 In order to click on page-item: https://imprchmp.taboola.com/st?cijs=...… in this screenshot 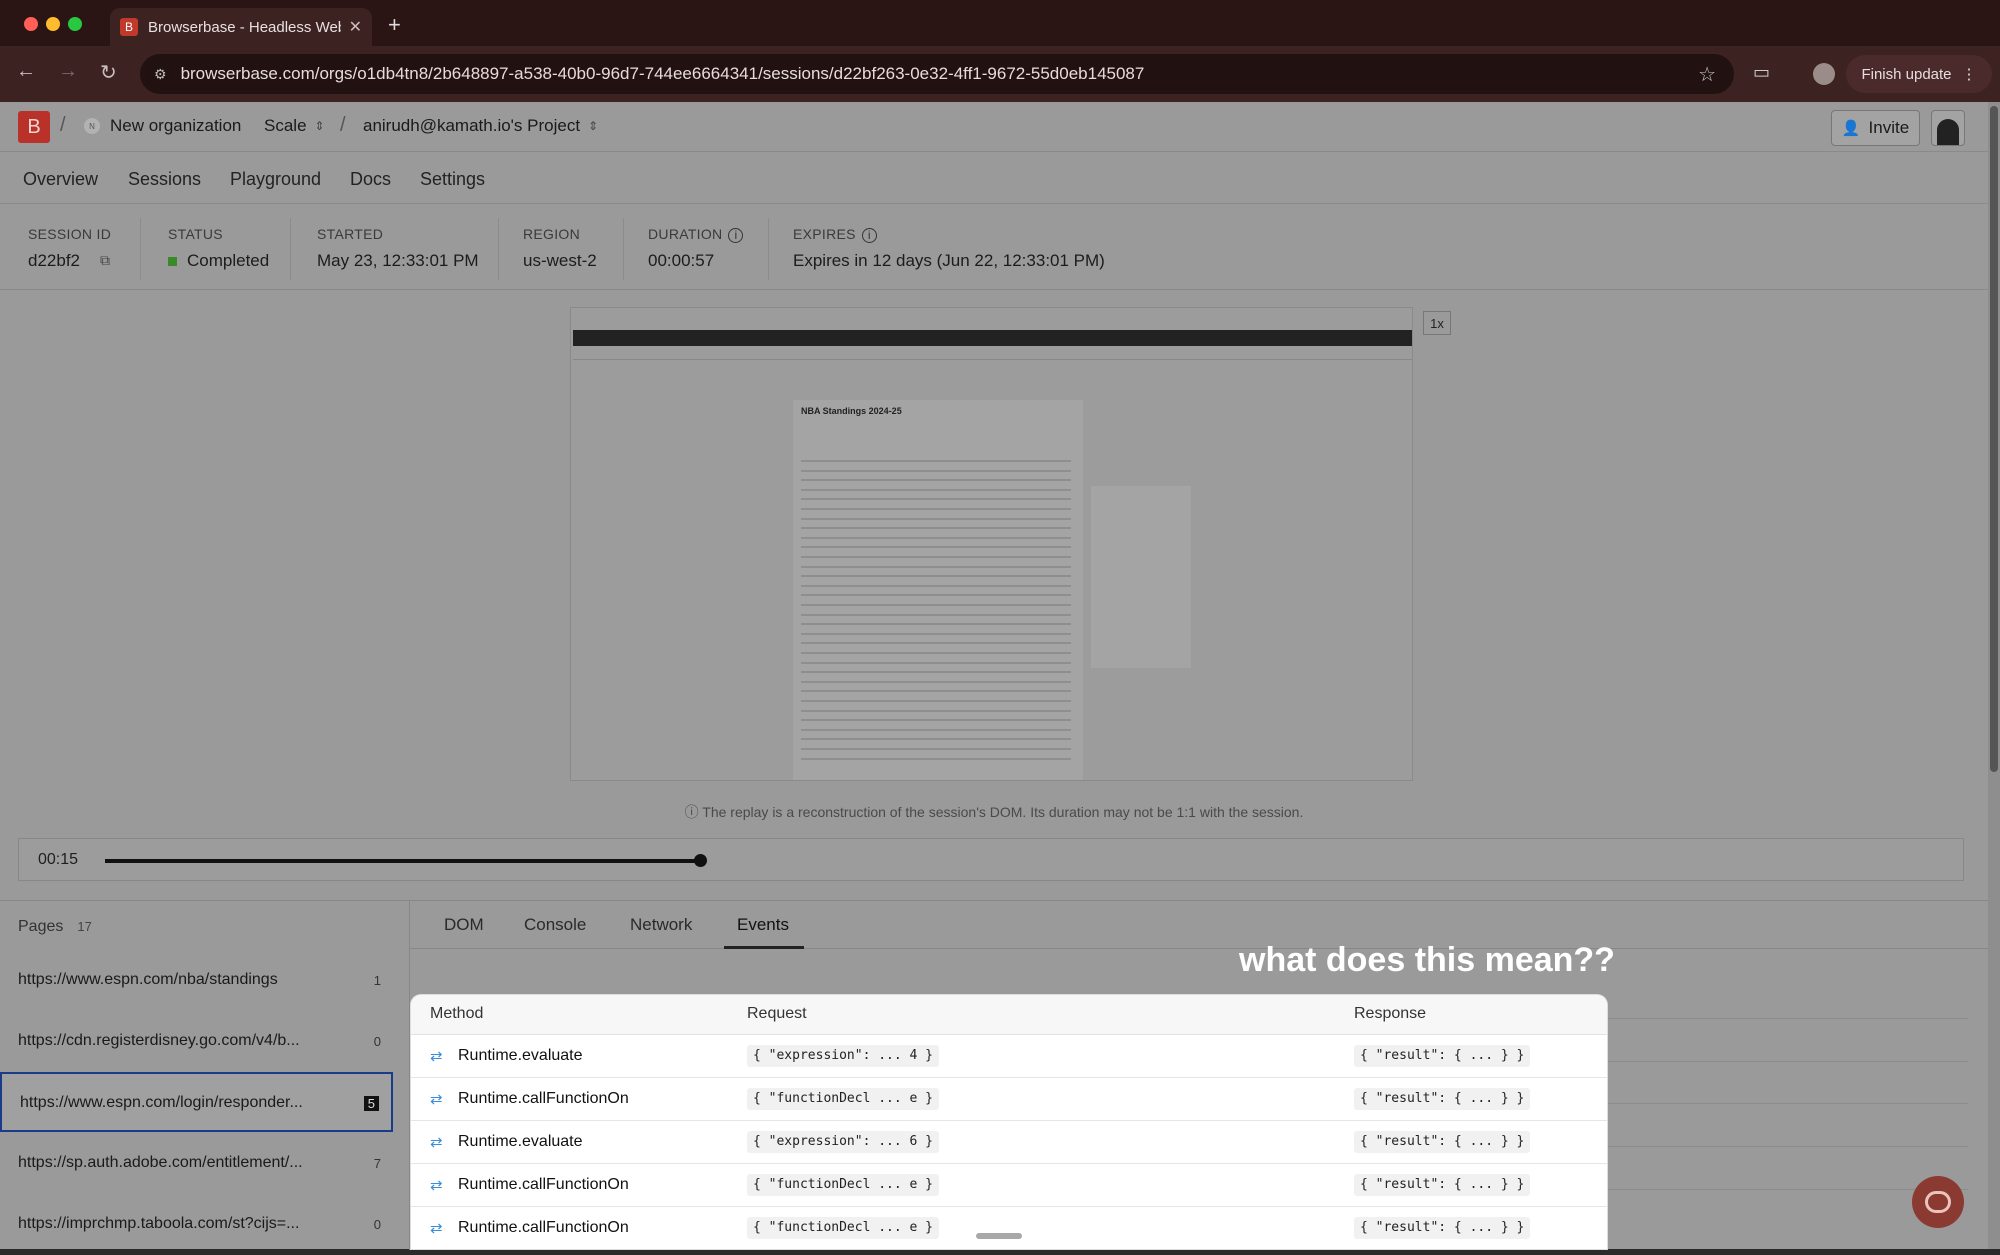, I will do `click(196, 1225)`.